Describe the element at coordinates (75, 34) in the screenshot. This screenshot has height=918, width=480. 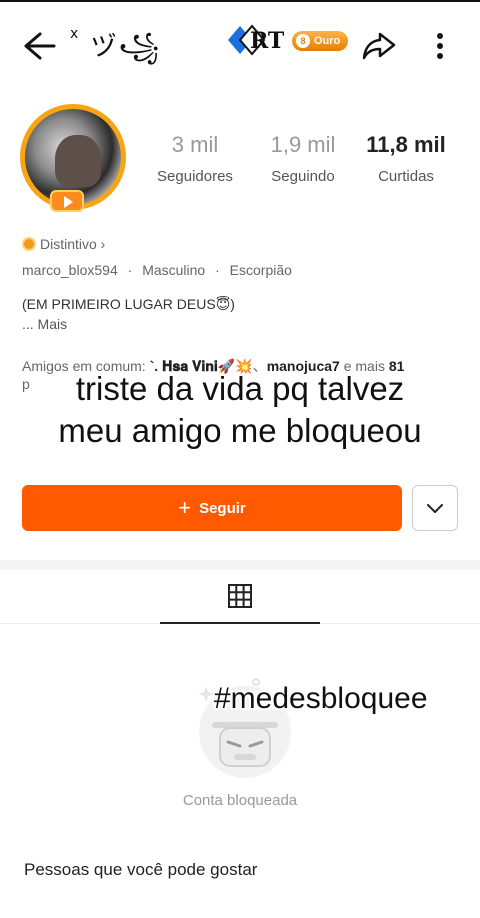
I see `username-prefix: x` at that location.